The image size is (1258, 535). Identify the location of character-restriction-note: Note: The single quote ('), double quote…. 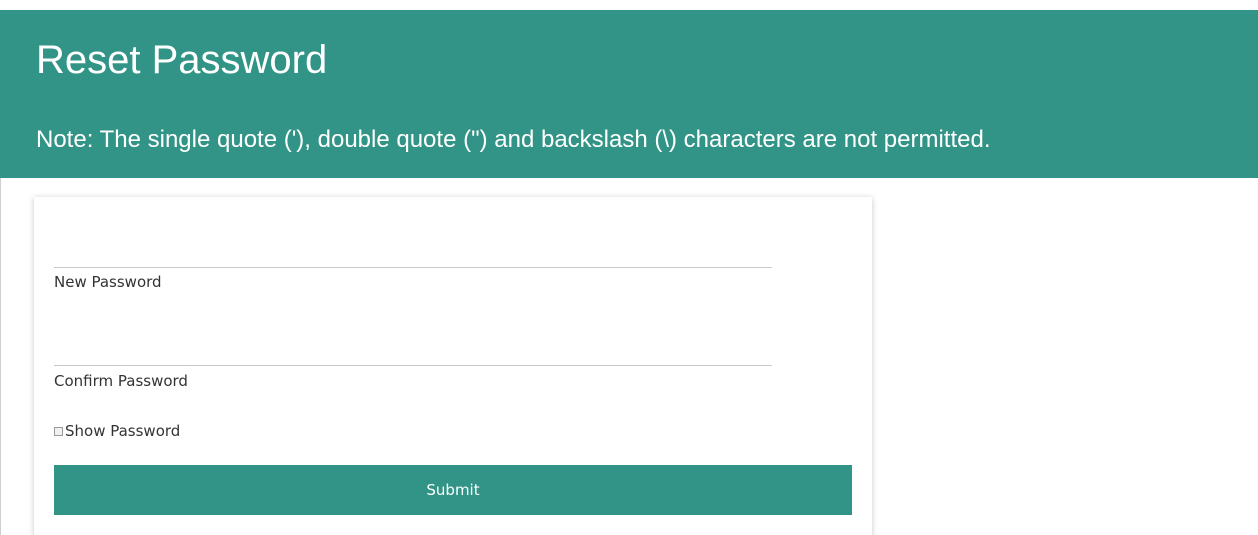
(513, 139).